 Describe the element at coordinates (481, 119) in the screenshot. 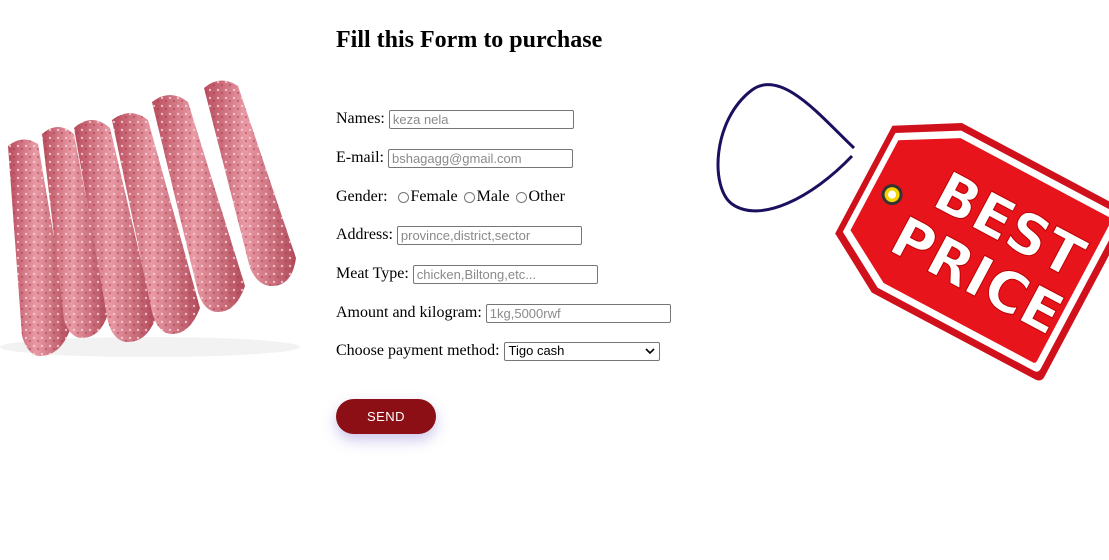

I see `names-input` at that location.